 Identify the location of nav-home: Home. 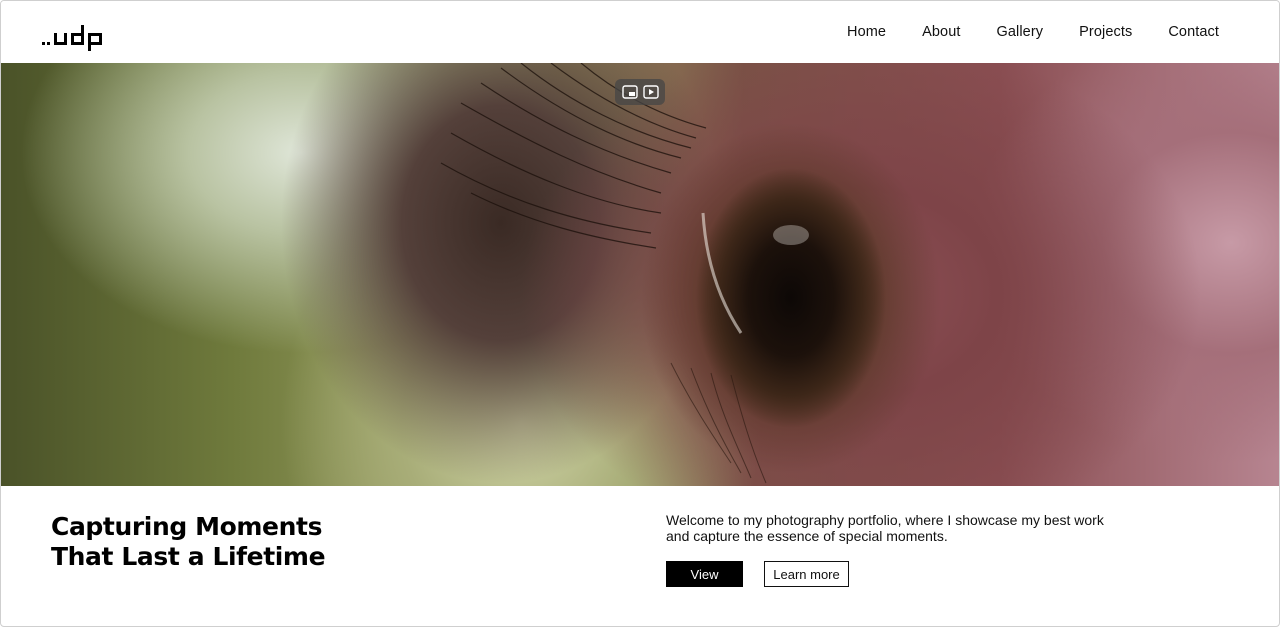
(866, 32).